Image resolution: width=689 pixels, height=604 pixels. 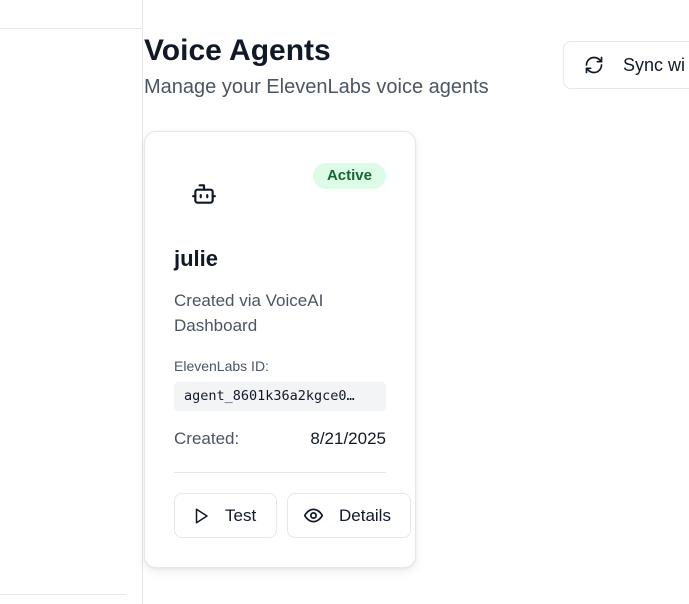 I want to click on bot-icon, so click(x=204, y=196).